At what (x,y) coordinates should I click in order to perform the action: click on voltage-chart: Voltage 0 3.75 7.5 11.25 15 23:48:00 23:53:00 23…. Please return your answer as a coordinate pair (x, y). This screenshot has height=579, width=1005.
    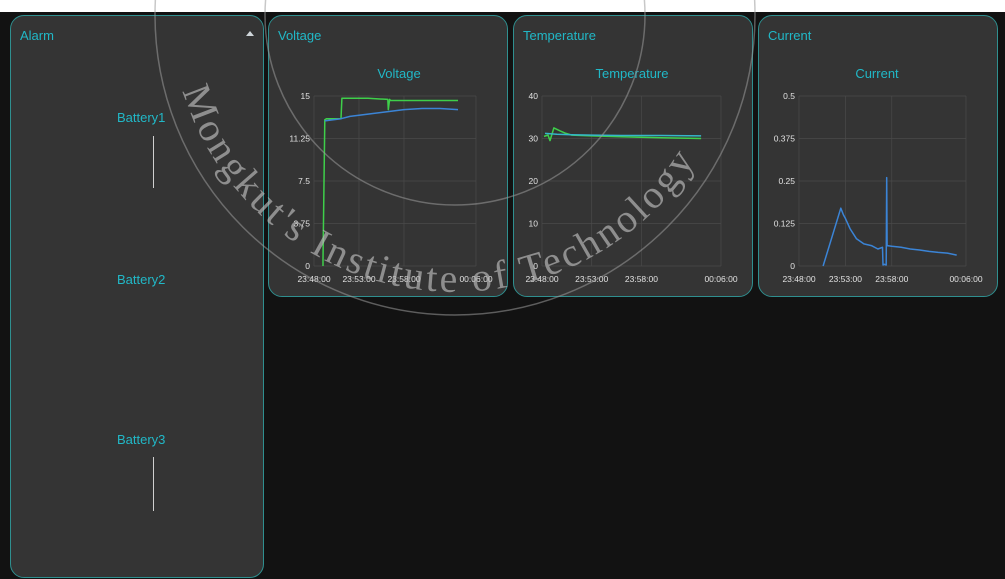
    Looking at the image, I should click on (390, 175).